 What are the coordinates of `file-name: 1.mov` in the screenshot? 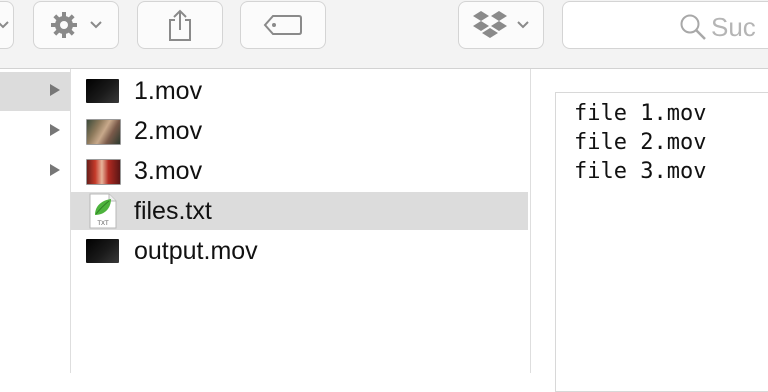 It's located at (168, 91).